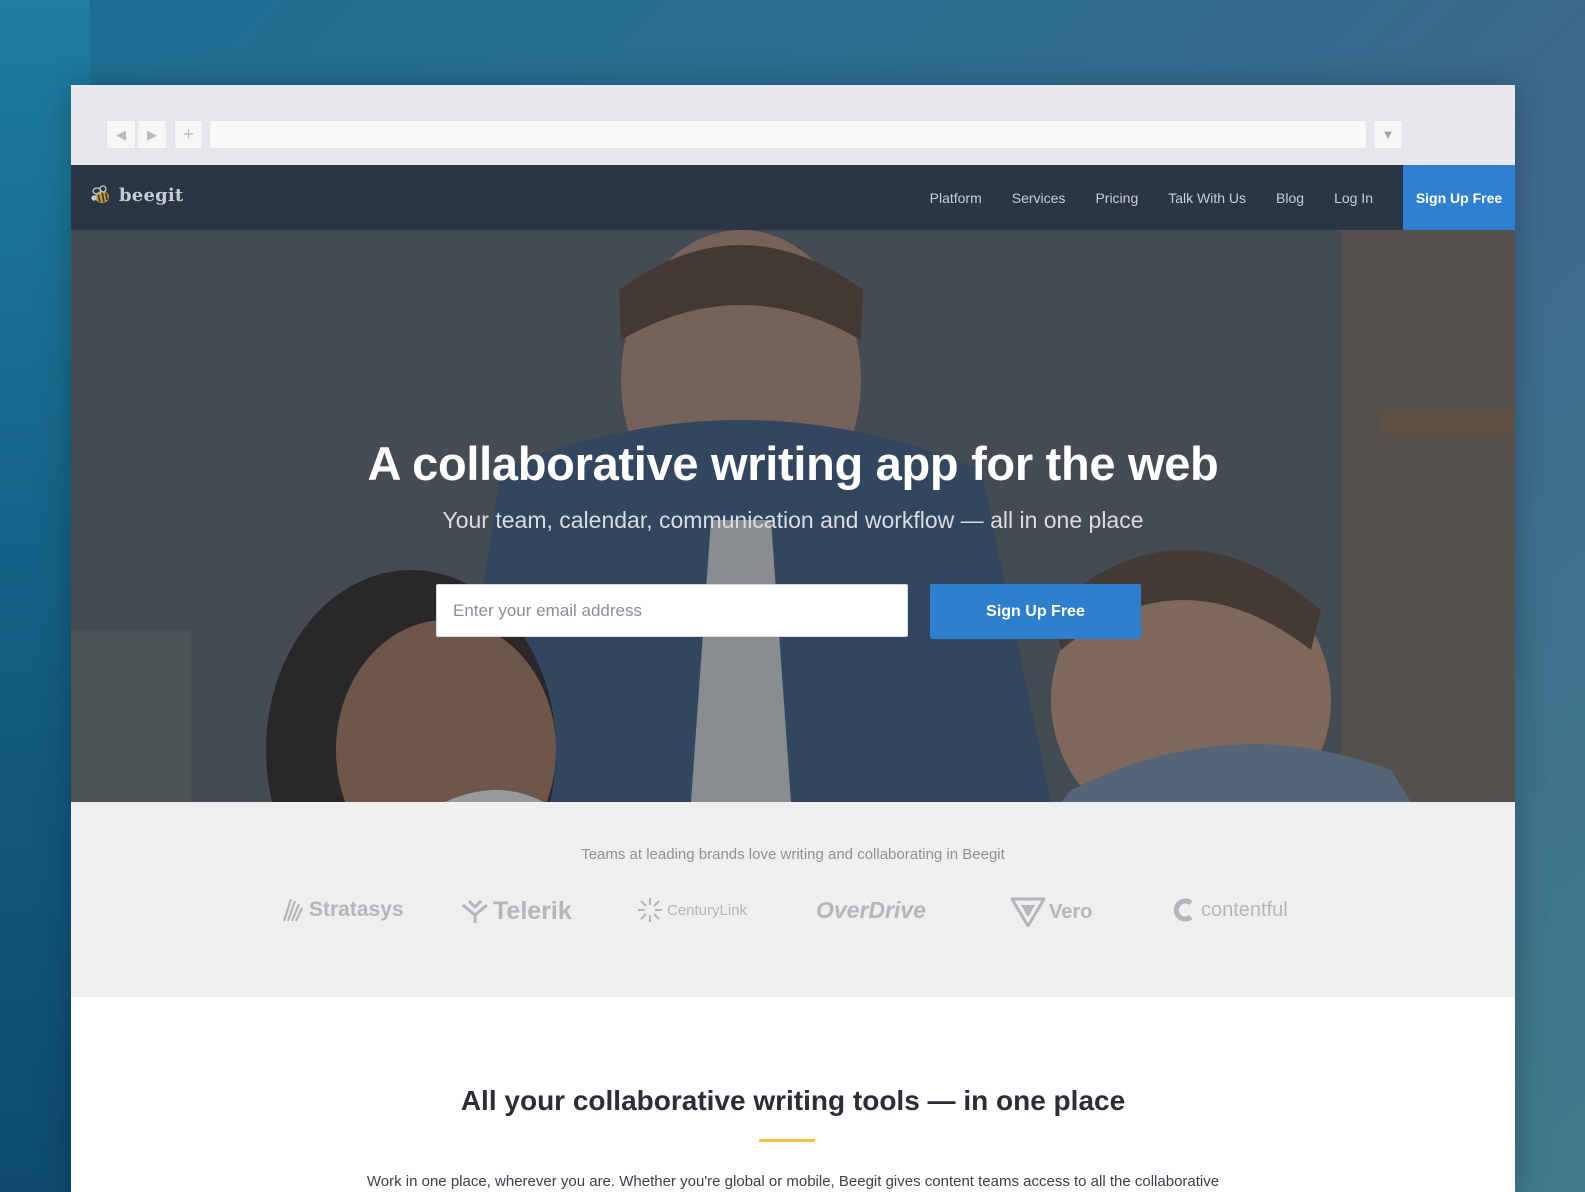 This screenshot has height=1192, width=1585. I want to click on hero-title: A collaborative writing app for the web, so click(793, 463).